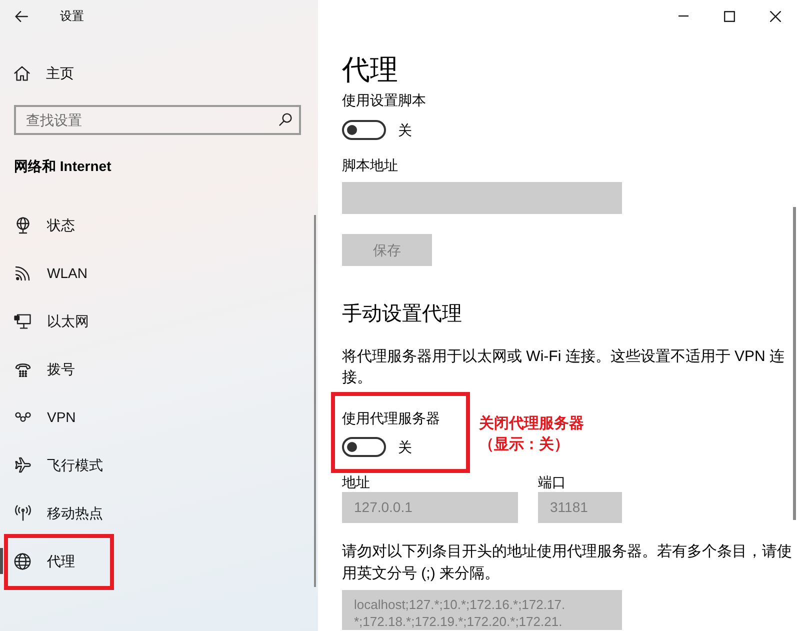 This screenshot has height=631, width=798. I want to click on section-title: 网络和 Internet, so click(63, 166).